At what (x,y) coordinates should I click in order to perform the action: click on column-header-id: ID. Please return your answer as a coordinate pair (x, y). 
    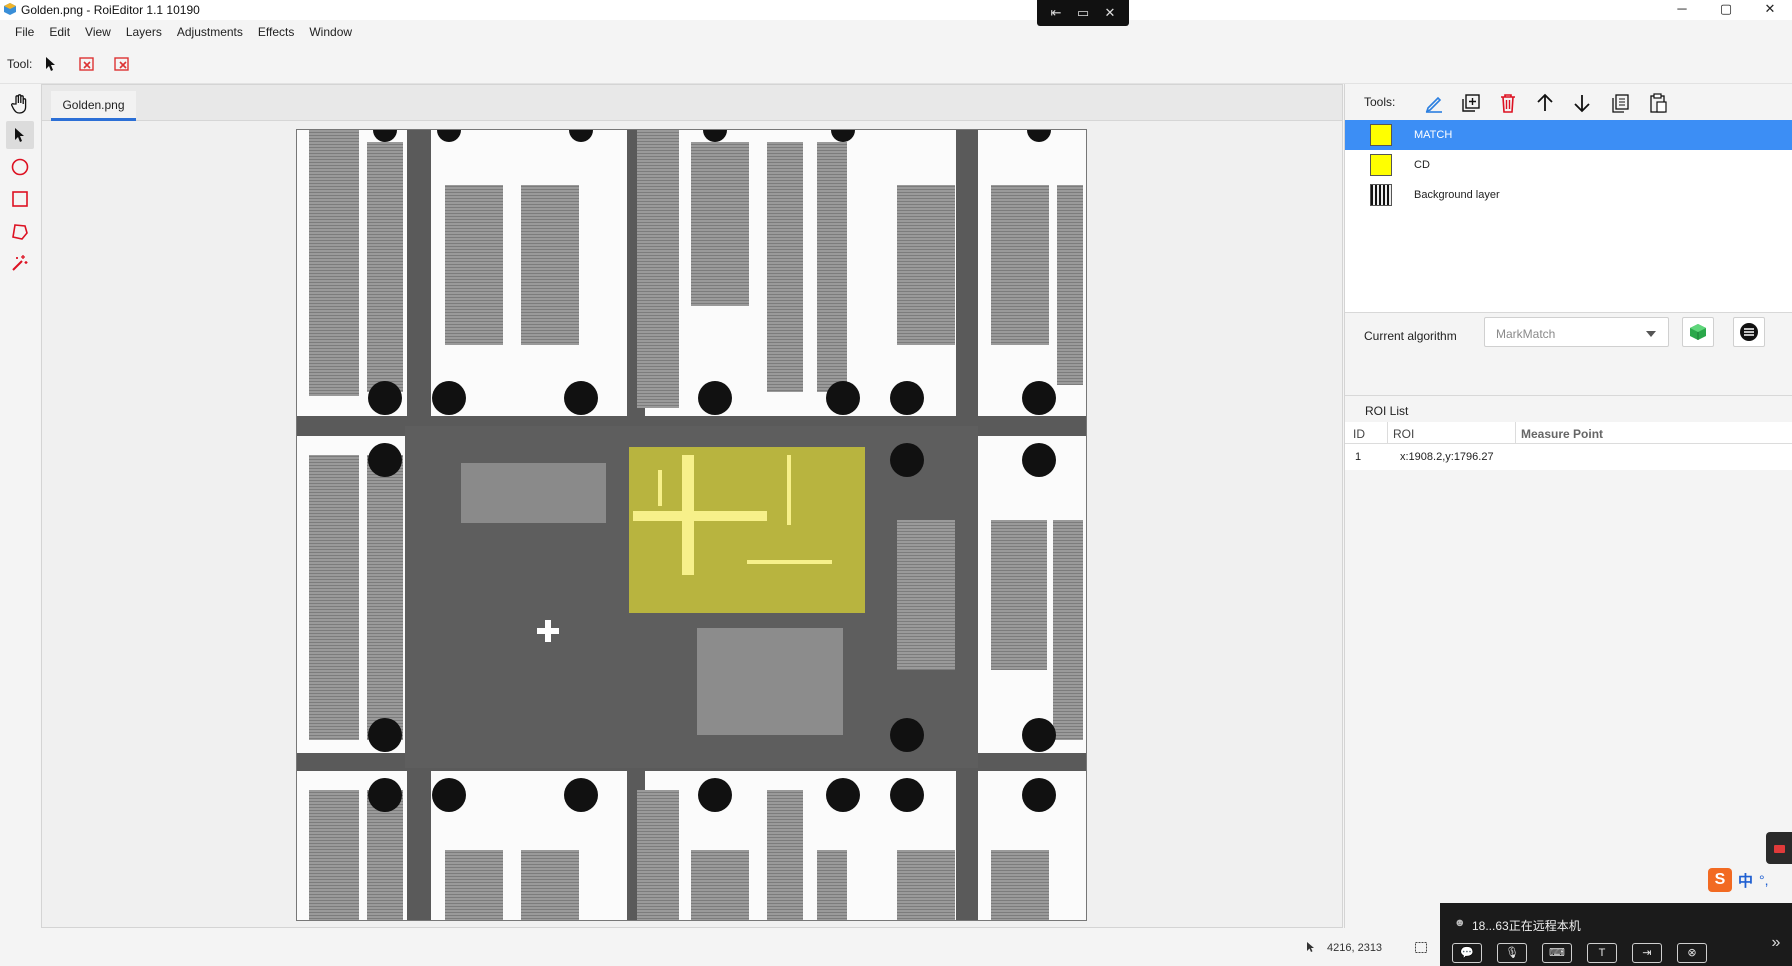
    Looking at the image, I should click on (1359, 434).